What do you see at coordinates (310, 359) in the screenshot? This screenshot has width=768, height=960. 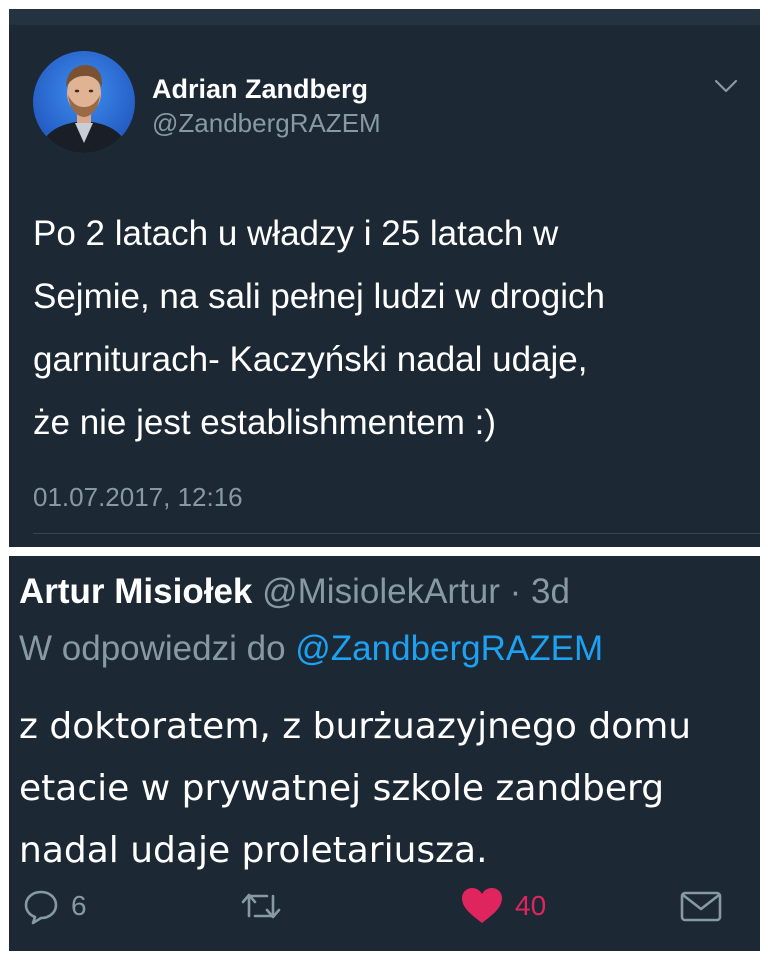 I see `tweet-text-line: garniturach- Kaczyński nadal udaje,` at bounding box center [310, 359].